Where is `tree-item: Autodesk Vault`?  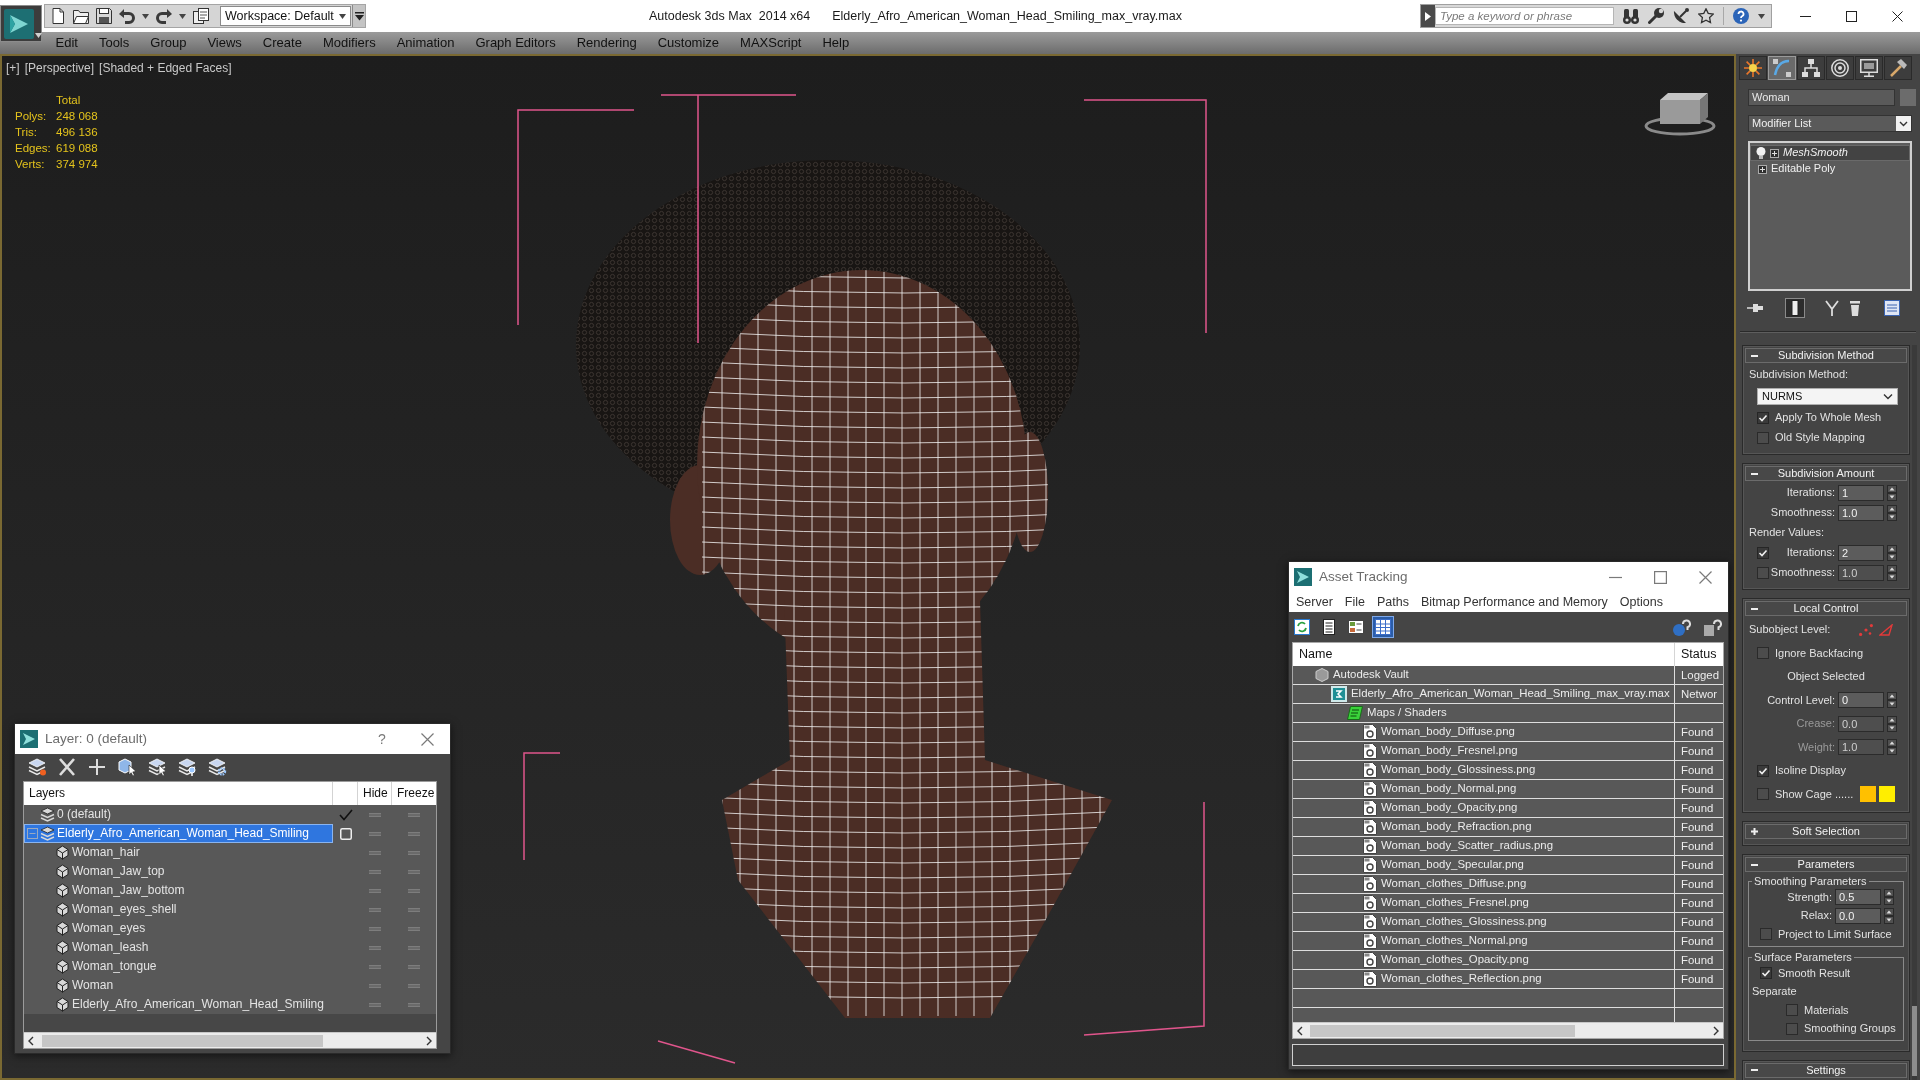 tree-item: Autodesk Vault is located at coordinates (1484, 675).